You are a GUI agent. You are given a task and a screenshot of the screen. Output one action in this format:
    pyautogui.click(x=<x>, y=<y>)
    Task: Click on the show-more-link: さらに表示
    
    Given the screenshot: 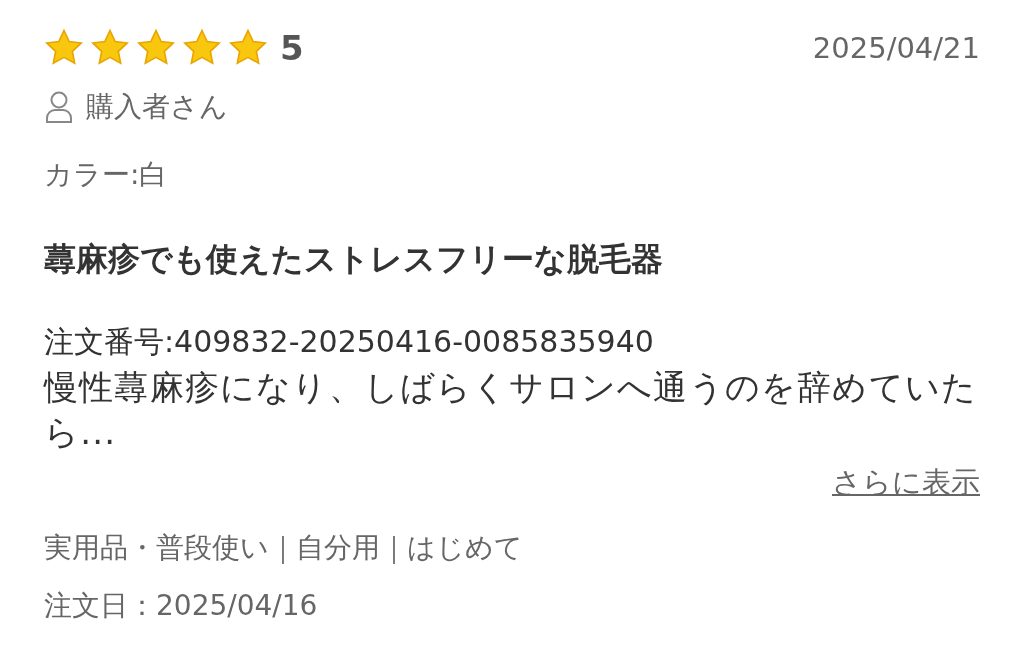 What is the action you would take?
    pyautogui.click(x=906, y=483)
    